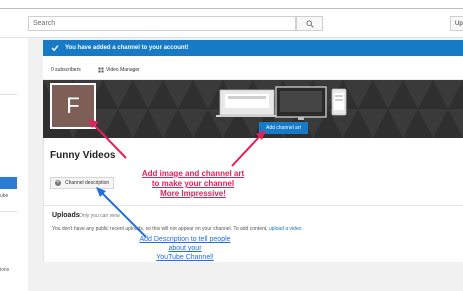  What do you see at coordinates (193, 193) in the screenshot?
I see `annotation-line: More Impressive!` at bounding box center [193, 193].